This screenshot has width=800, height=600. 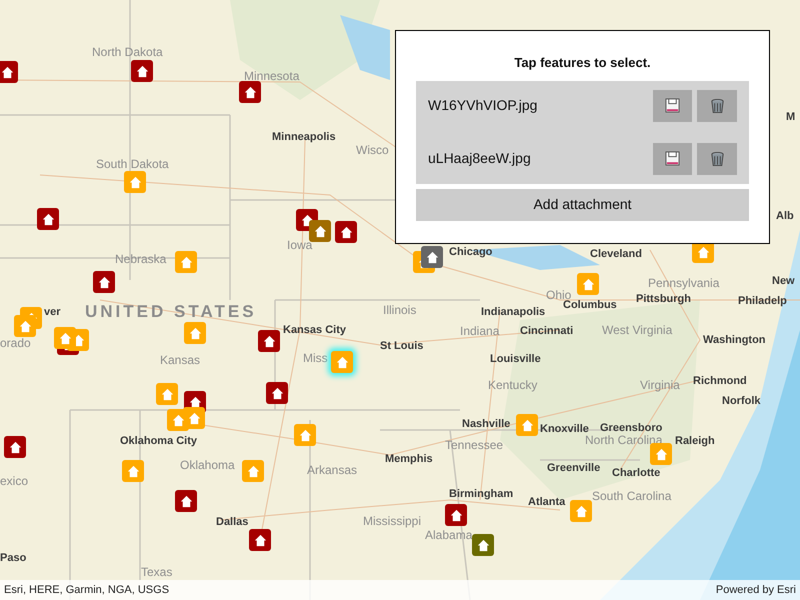 I want to click on panel-title: Tap features to select., so click(x=582, y=63).